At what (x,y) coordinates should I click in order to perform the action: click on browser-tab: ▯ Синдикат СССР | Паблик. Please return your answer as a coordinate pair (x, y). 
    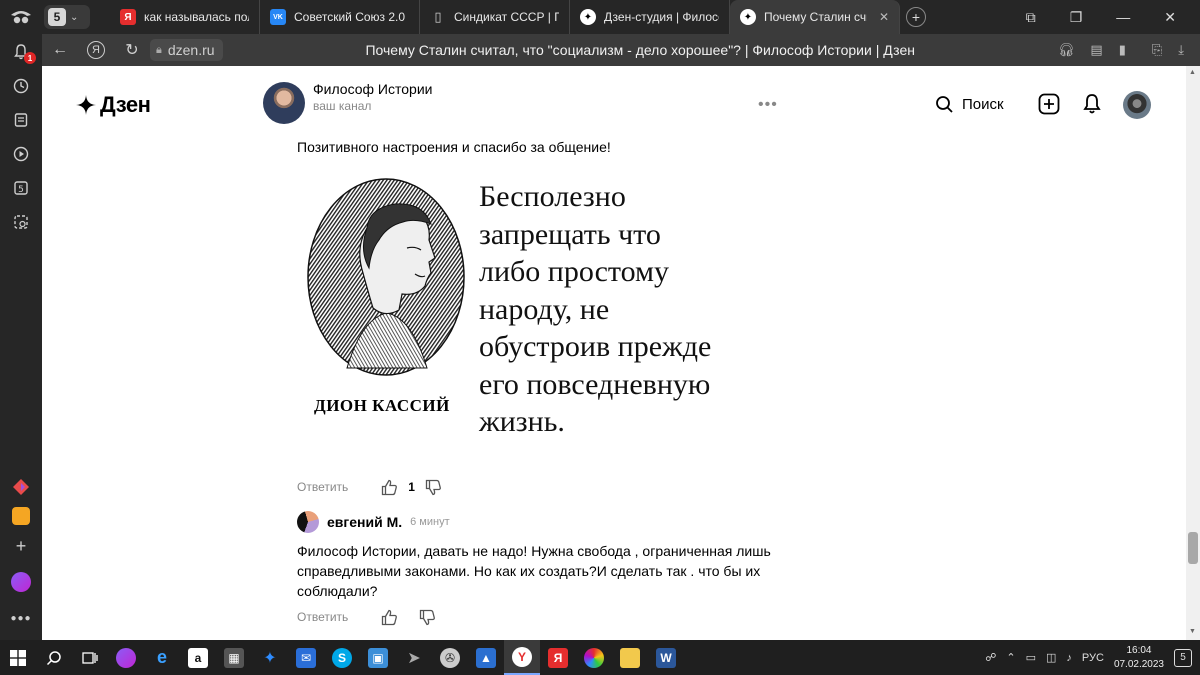
    Looking at the image, I should click on (495, 17).